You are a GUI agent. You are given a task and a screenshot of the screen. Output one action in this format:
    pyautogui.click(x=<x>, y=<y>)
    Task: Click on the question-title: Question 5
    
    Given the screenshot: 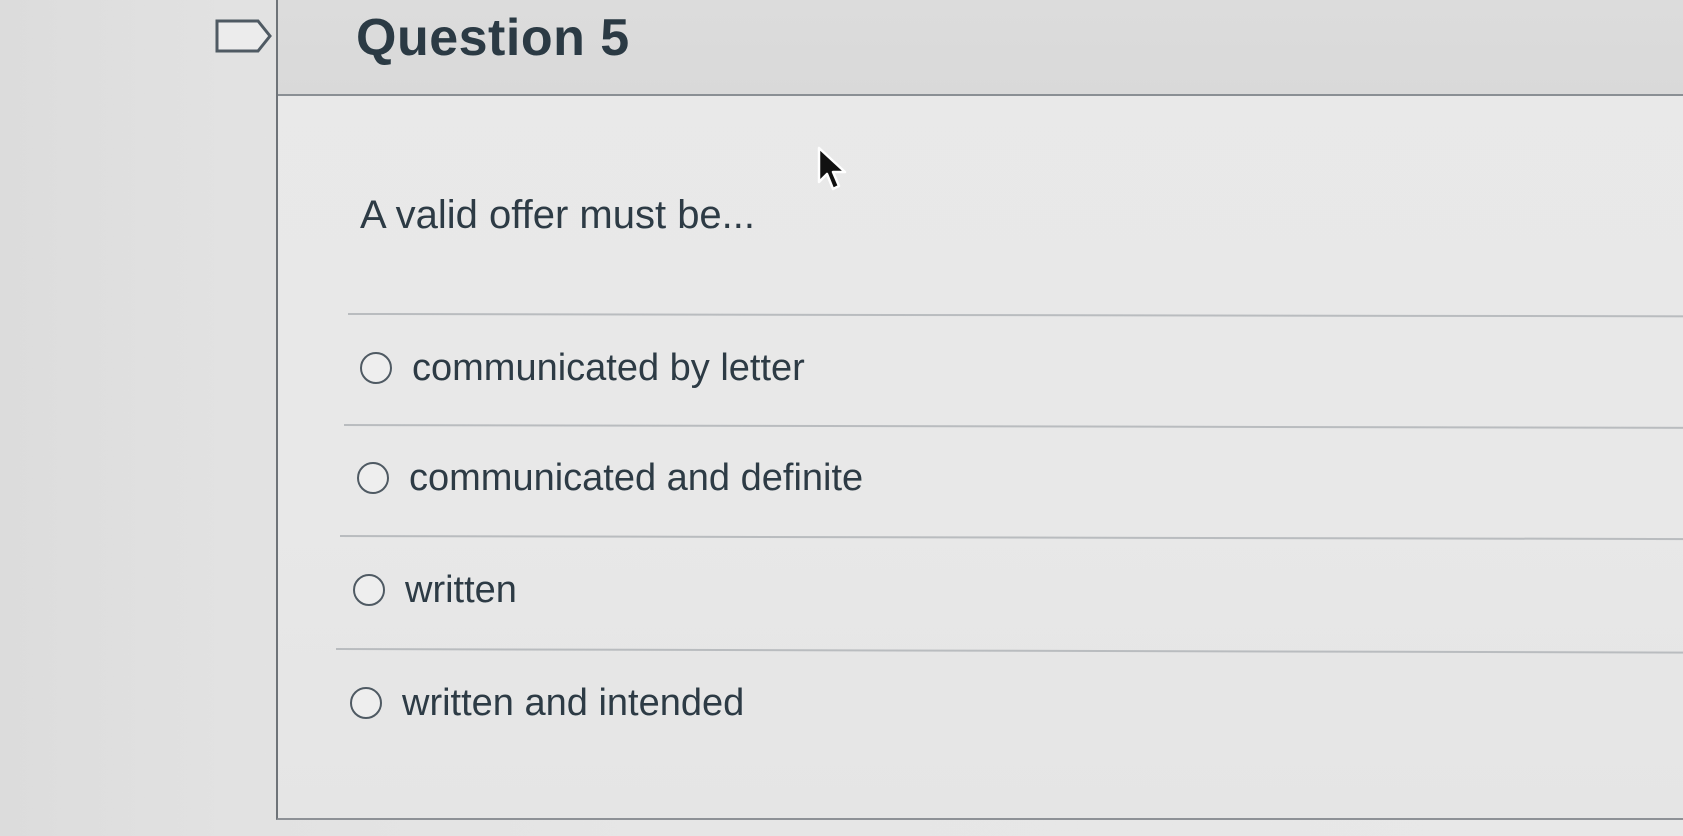 What is the action you would take?
    pyautogui.click(x=493, y=38)
    